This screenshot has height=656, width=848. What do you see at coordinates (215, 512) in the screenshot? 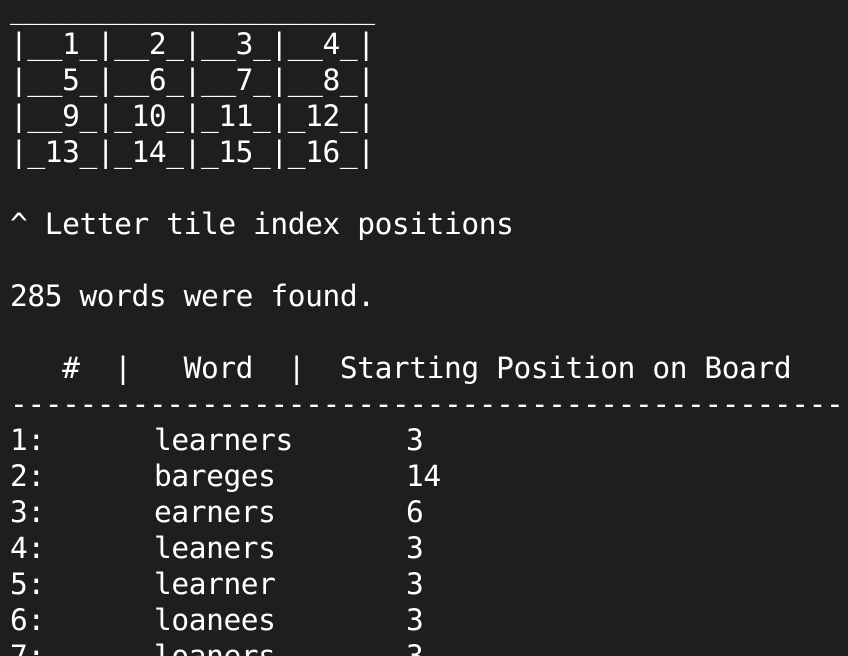
I see `row-word: earners` at bounding box center [215, 512].